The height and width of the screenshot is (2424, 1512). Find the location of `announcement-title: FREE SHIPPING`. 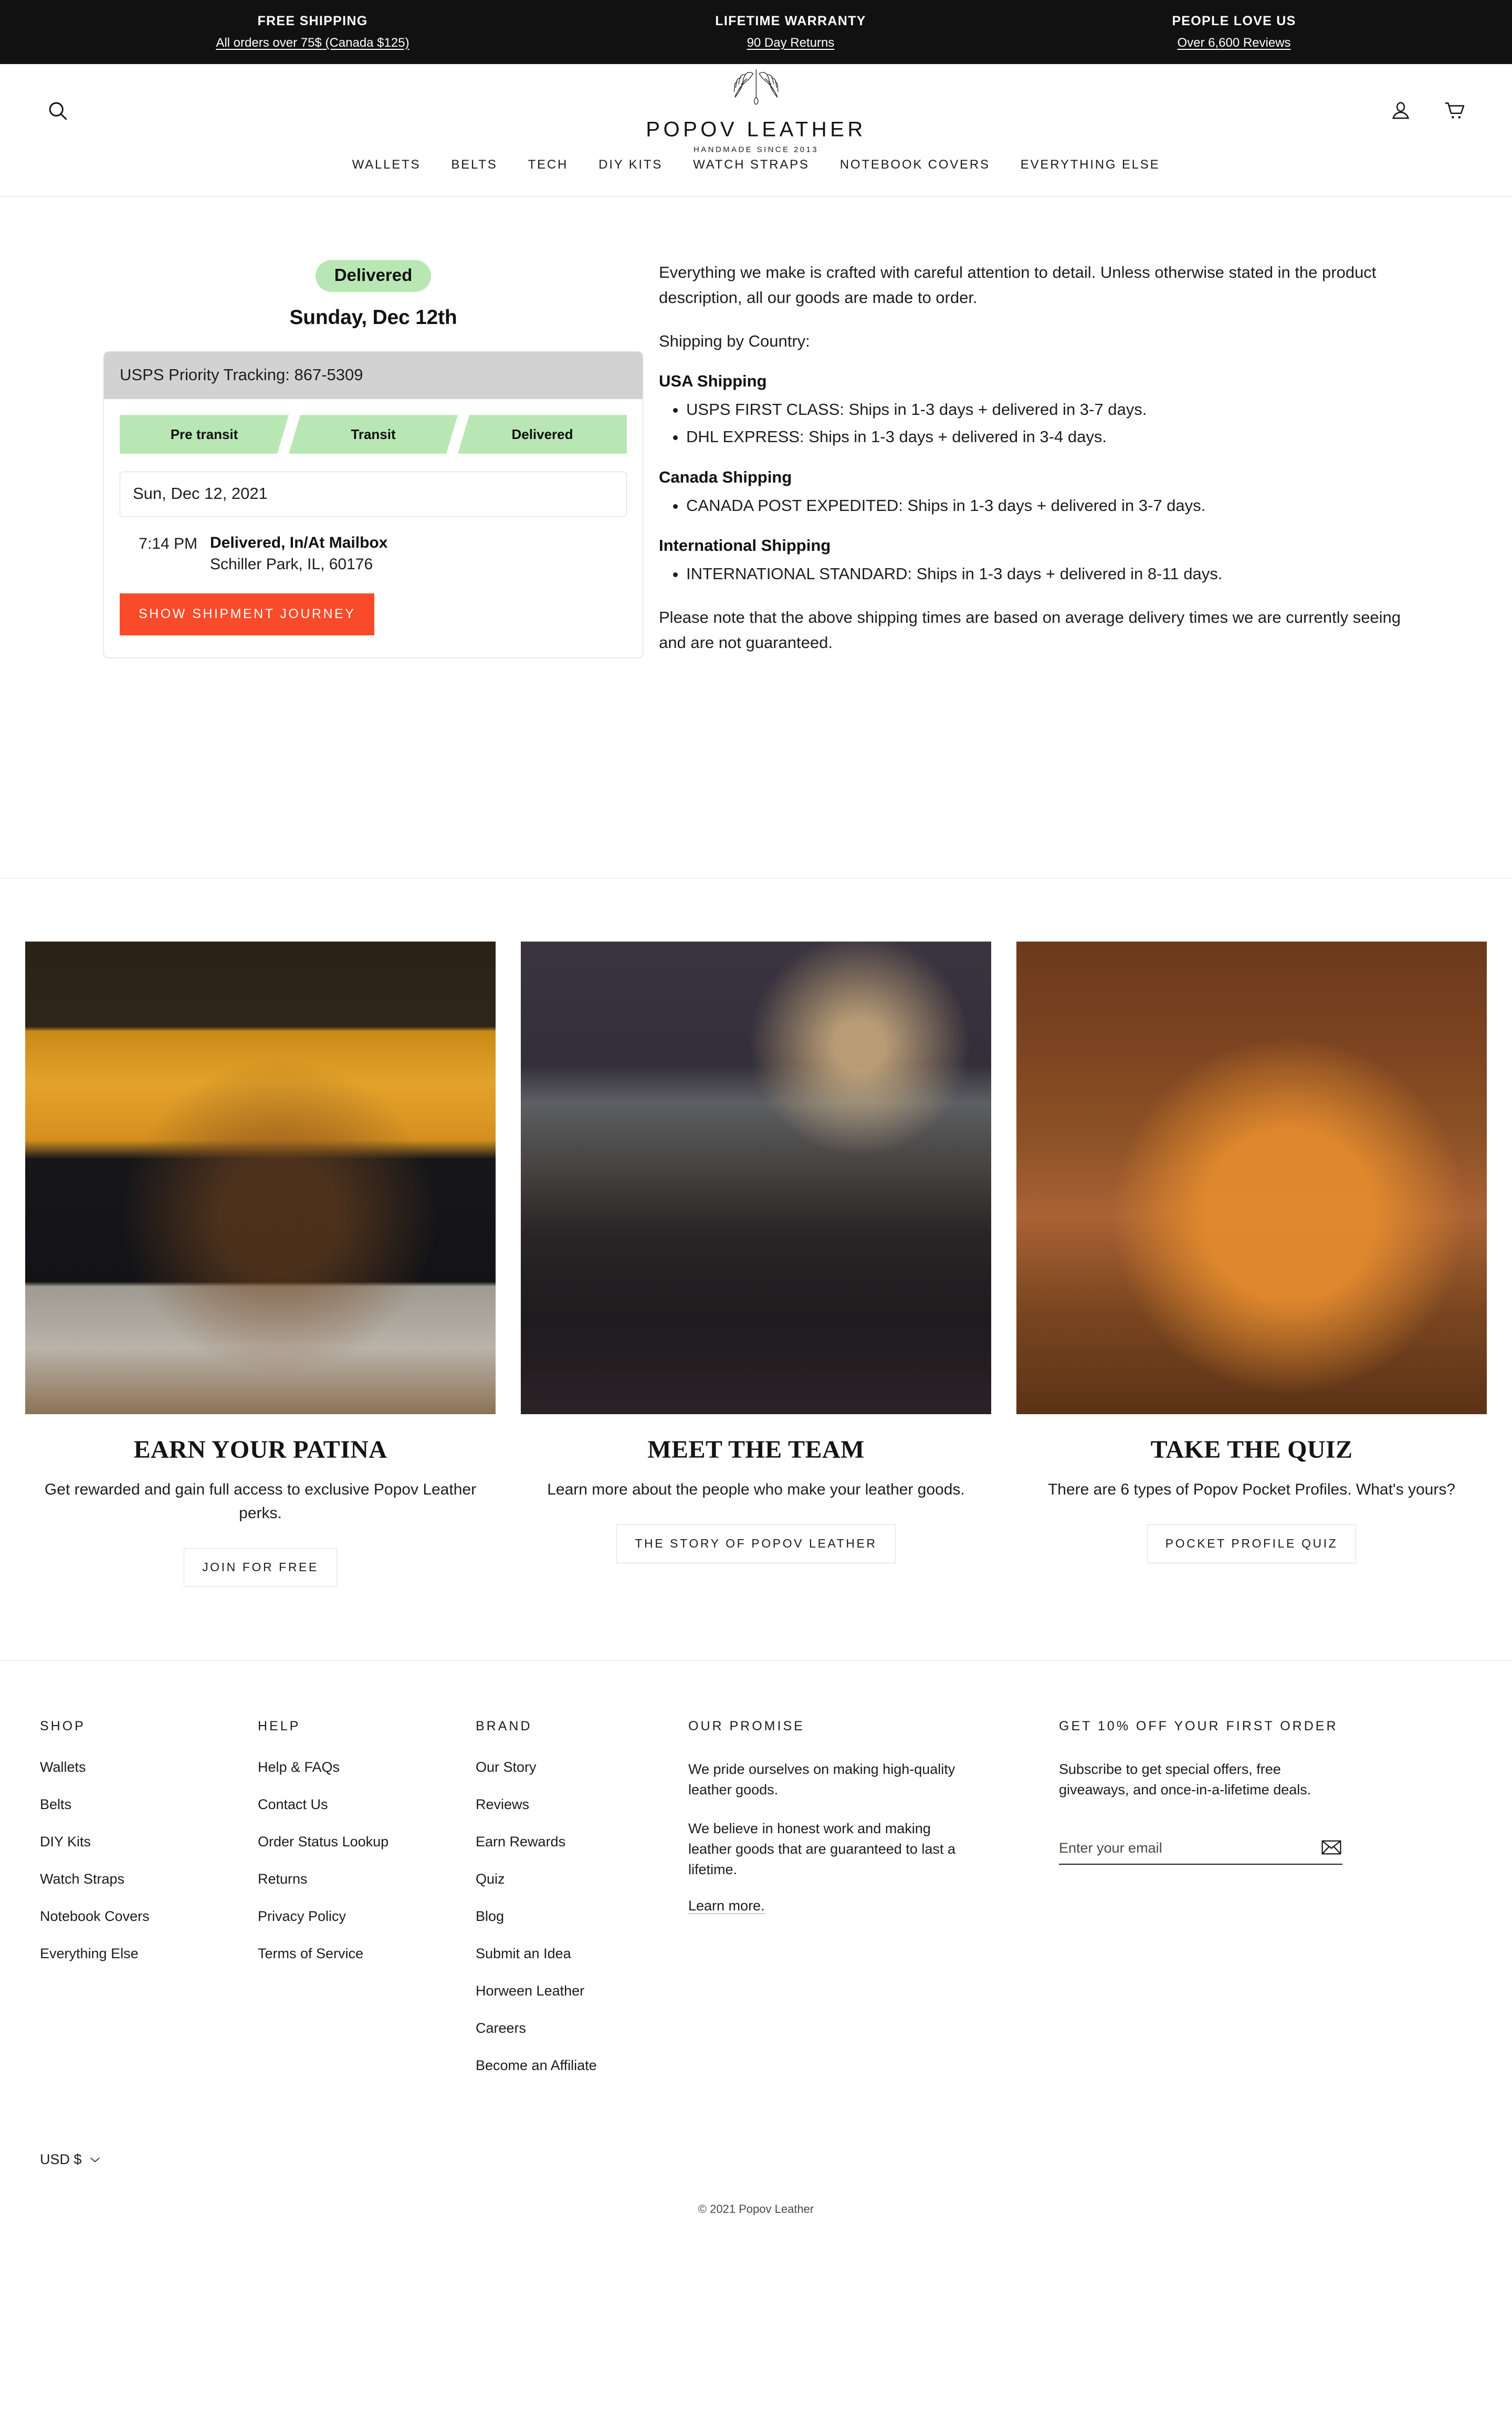

announcement-title: FREE SHIPPING is located at coordinates (312, 20).